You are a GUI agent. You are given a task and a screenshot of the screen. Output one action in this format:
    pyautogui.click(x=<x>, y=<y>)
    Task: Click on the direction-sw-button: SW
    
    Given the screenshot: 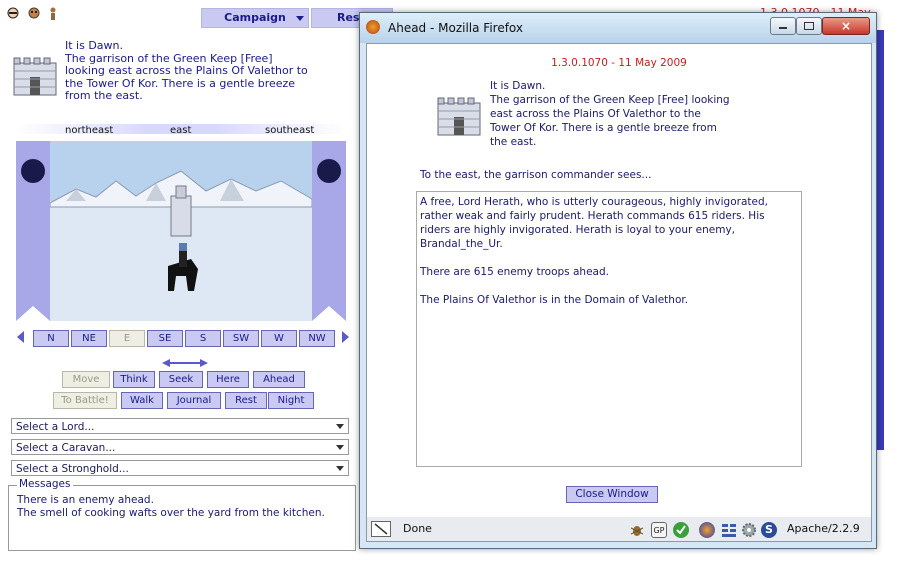 What is the action you would take?
    pyautogui.click(x=241, y=338)
    